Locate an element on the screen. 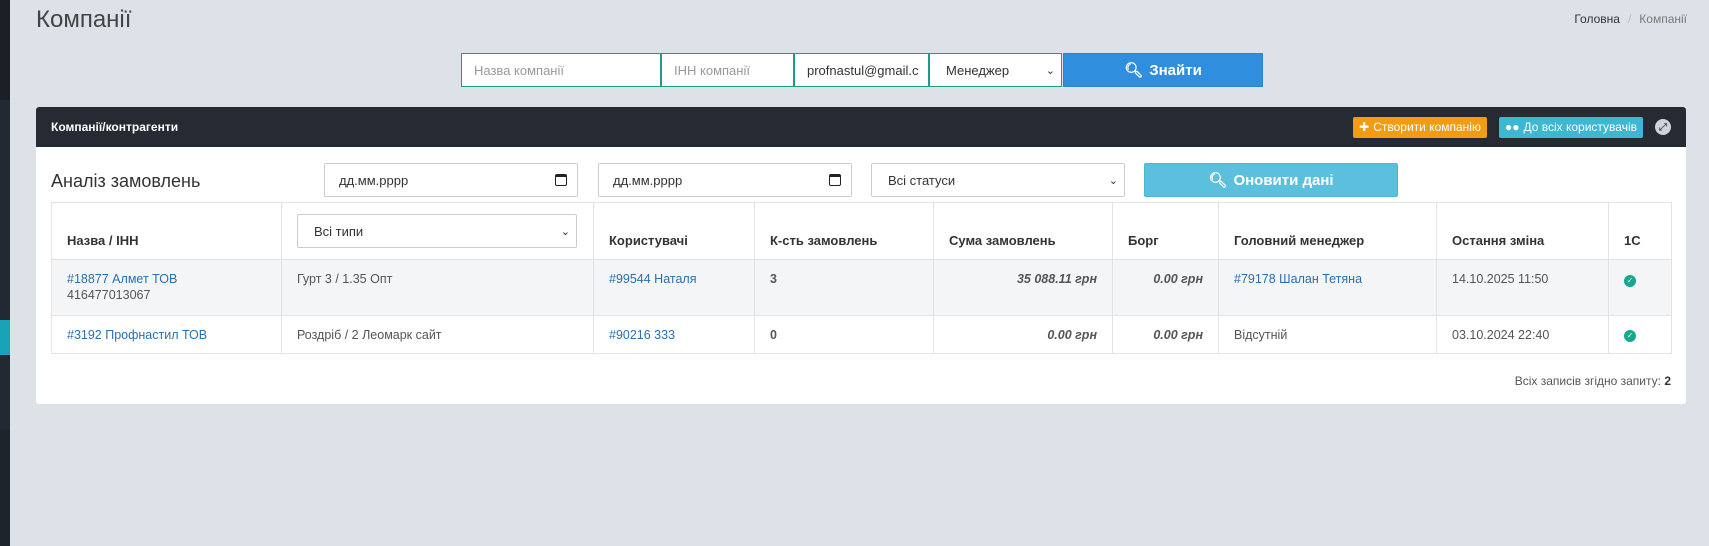 Image resolution: width=1709 pixels, height=546 pixels. company-link: #3192 Профнастил ТОВ is located at coordinates (137, 335).